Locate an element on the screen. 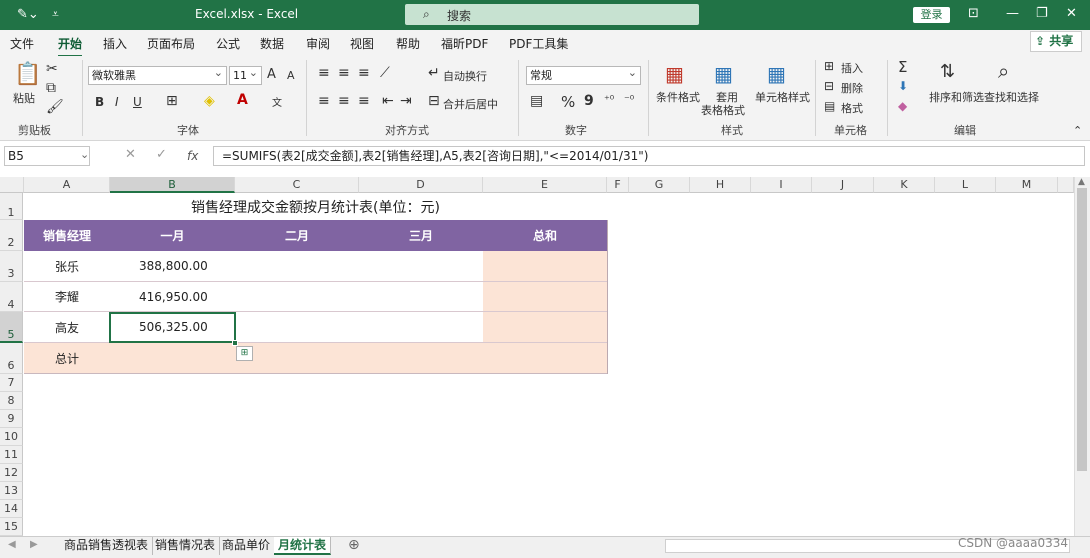 The image size is (1090, 558). row-header-10: 10 is located at coordinates (11, 437).